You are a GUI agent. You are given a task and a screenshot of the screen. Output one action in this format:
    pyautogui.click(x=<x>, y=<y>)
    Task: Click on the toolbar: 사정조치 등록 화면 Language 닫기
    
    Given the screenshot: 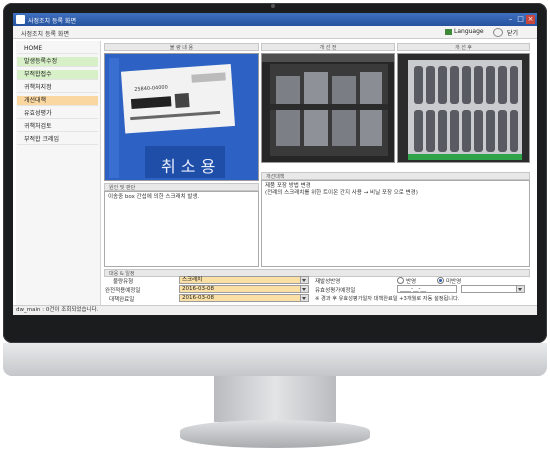 What is the action you would take?
    pyautogui.click(x=275, y=32)
    